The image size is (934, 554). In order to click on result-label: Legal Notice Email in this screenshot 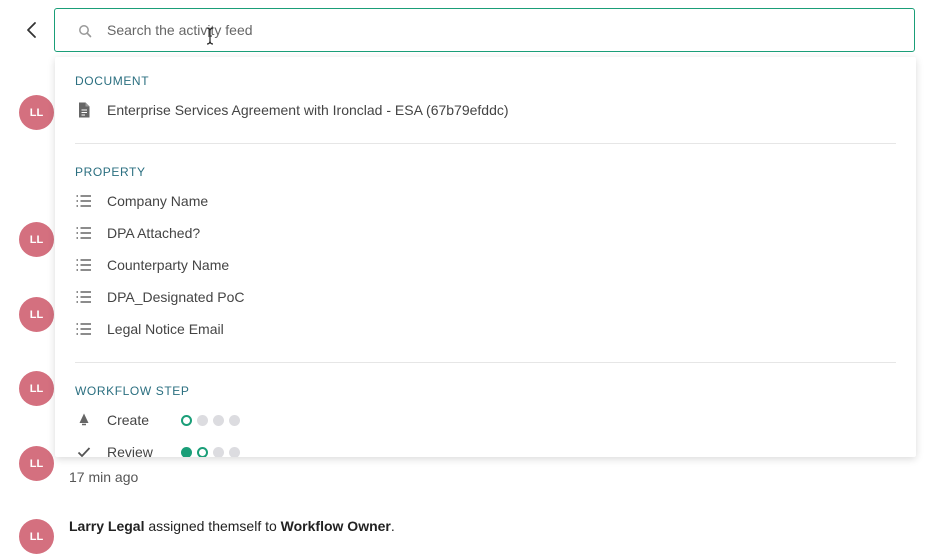, I will do `click(165, 329)`.